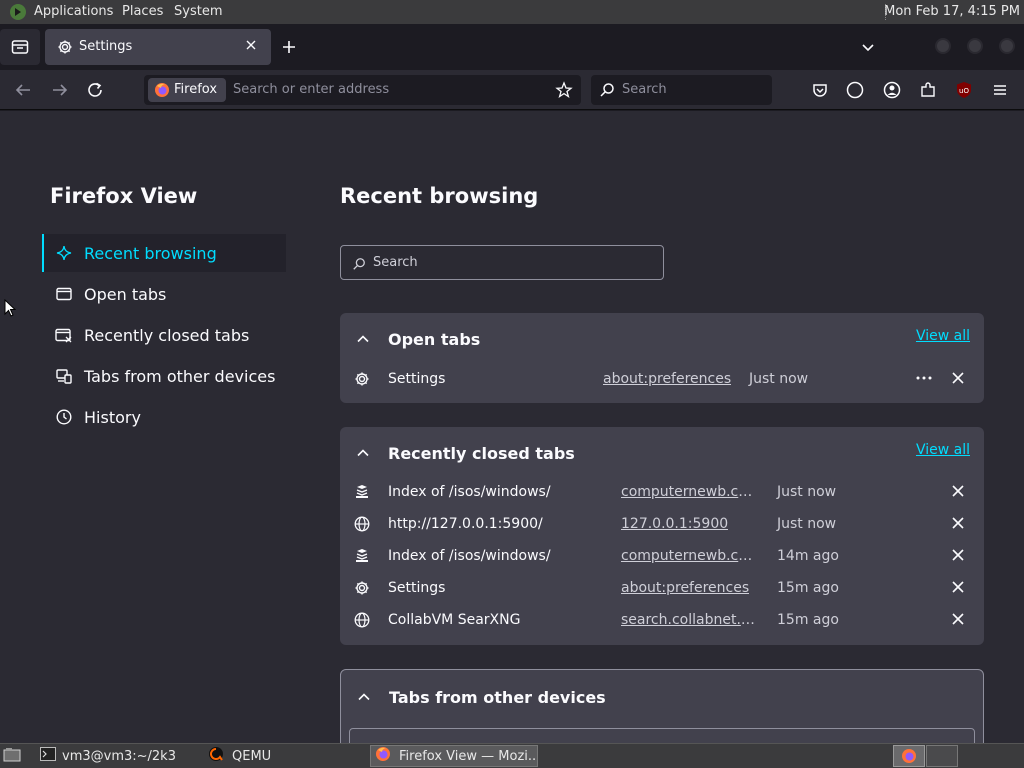 The height and width of the screenshot is (768, 1024). What do you see at coordinates (924, 380) in the screenshot?
I see `more-options-icon` at bounding box center [924, 380].